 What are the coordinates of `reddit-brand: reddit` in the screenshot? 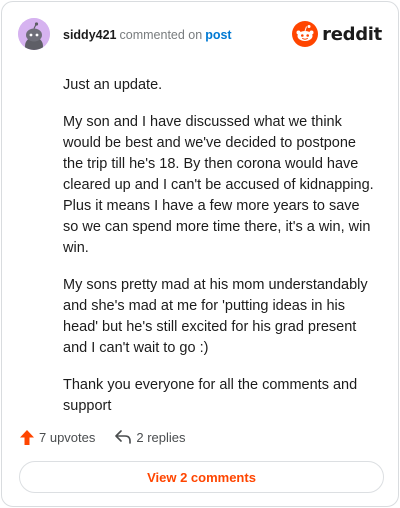 It's located at (337, 34).